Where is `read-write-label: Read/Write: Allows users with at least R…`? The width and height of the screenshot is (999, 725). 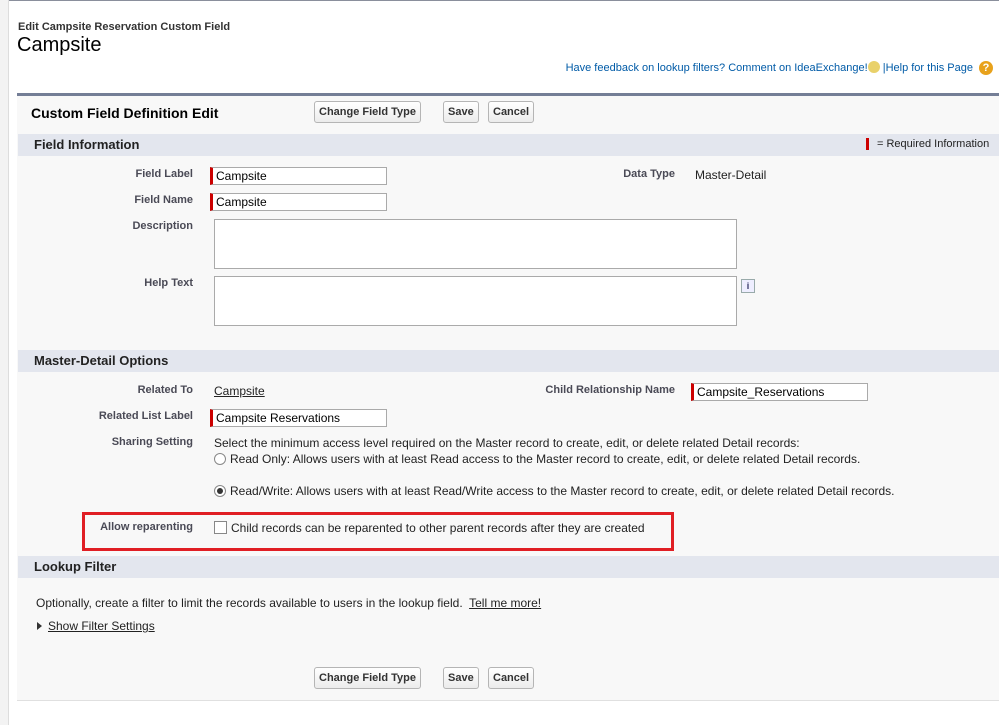
read-write-label: Read/Write: Allows users with at least R… is located at coordinates (562, 491).